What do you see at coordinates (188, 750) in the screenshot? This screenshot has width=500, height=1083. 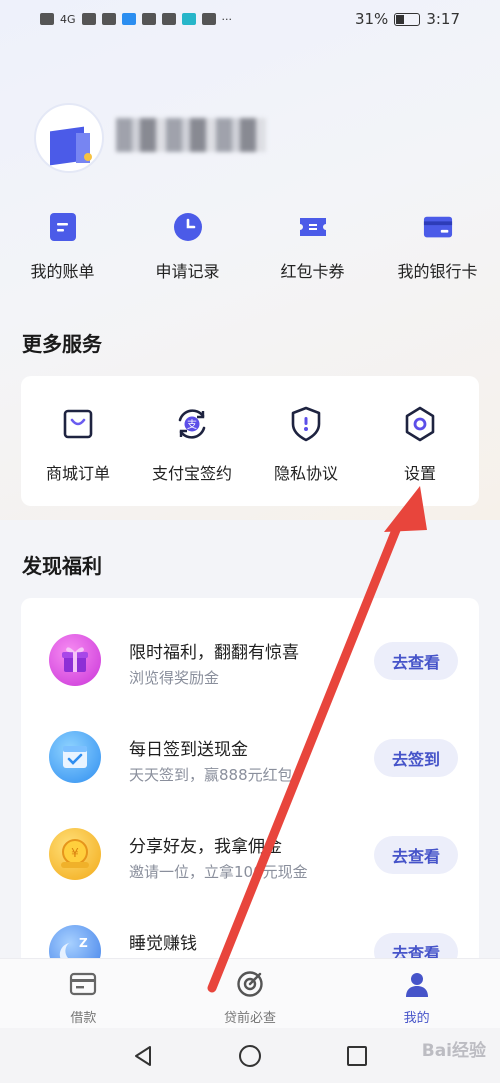 I see `welfare-item-title: 每日签到送现金` at bounding box center [188, 750].